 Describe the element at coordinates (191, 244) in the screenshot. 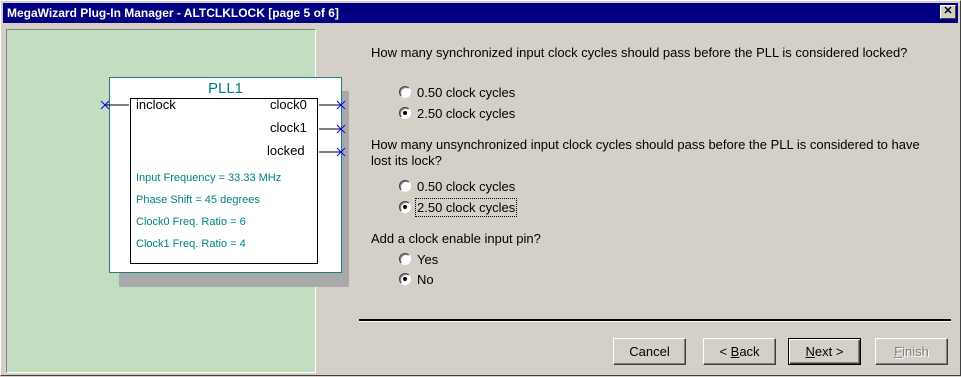

I see `param-clock1-ratio: Clock1 Freq. Ratio = 4` at that location.